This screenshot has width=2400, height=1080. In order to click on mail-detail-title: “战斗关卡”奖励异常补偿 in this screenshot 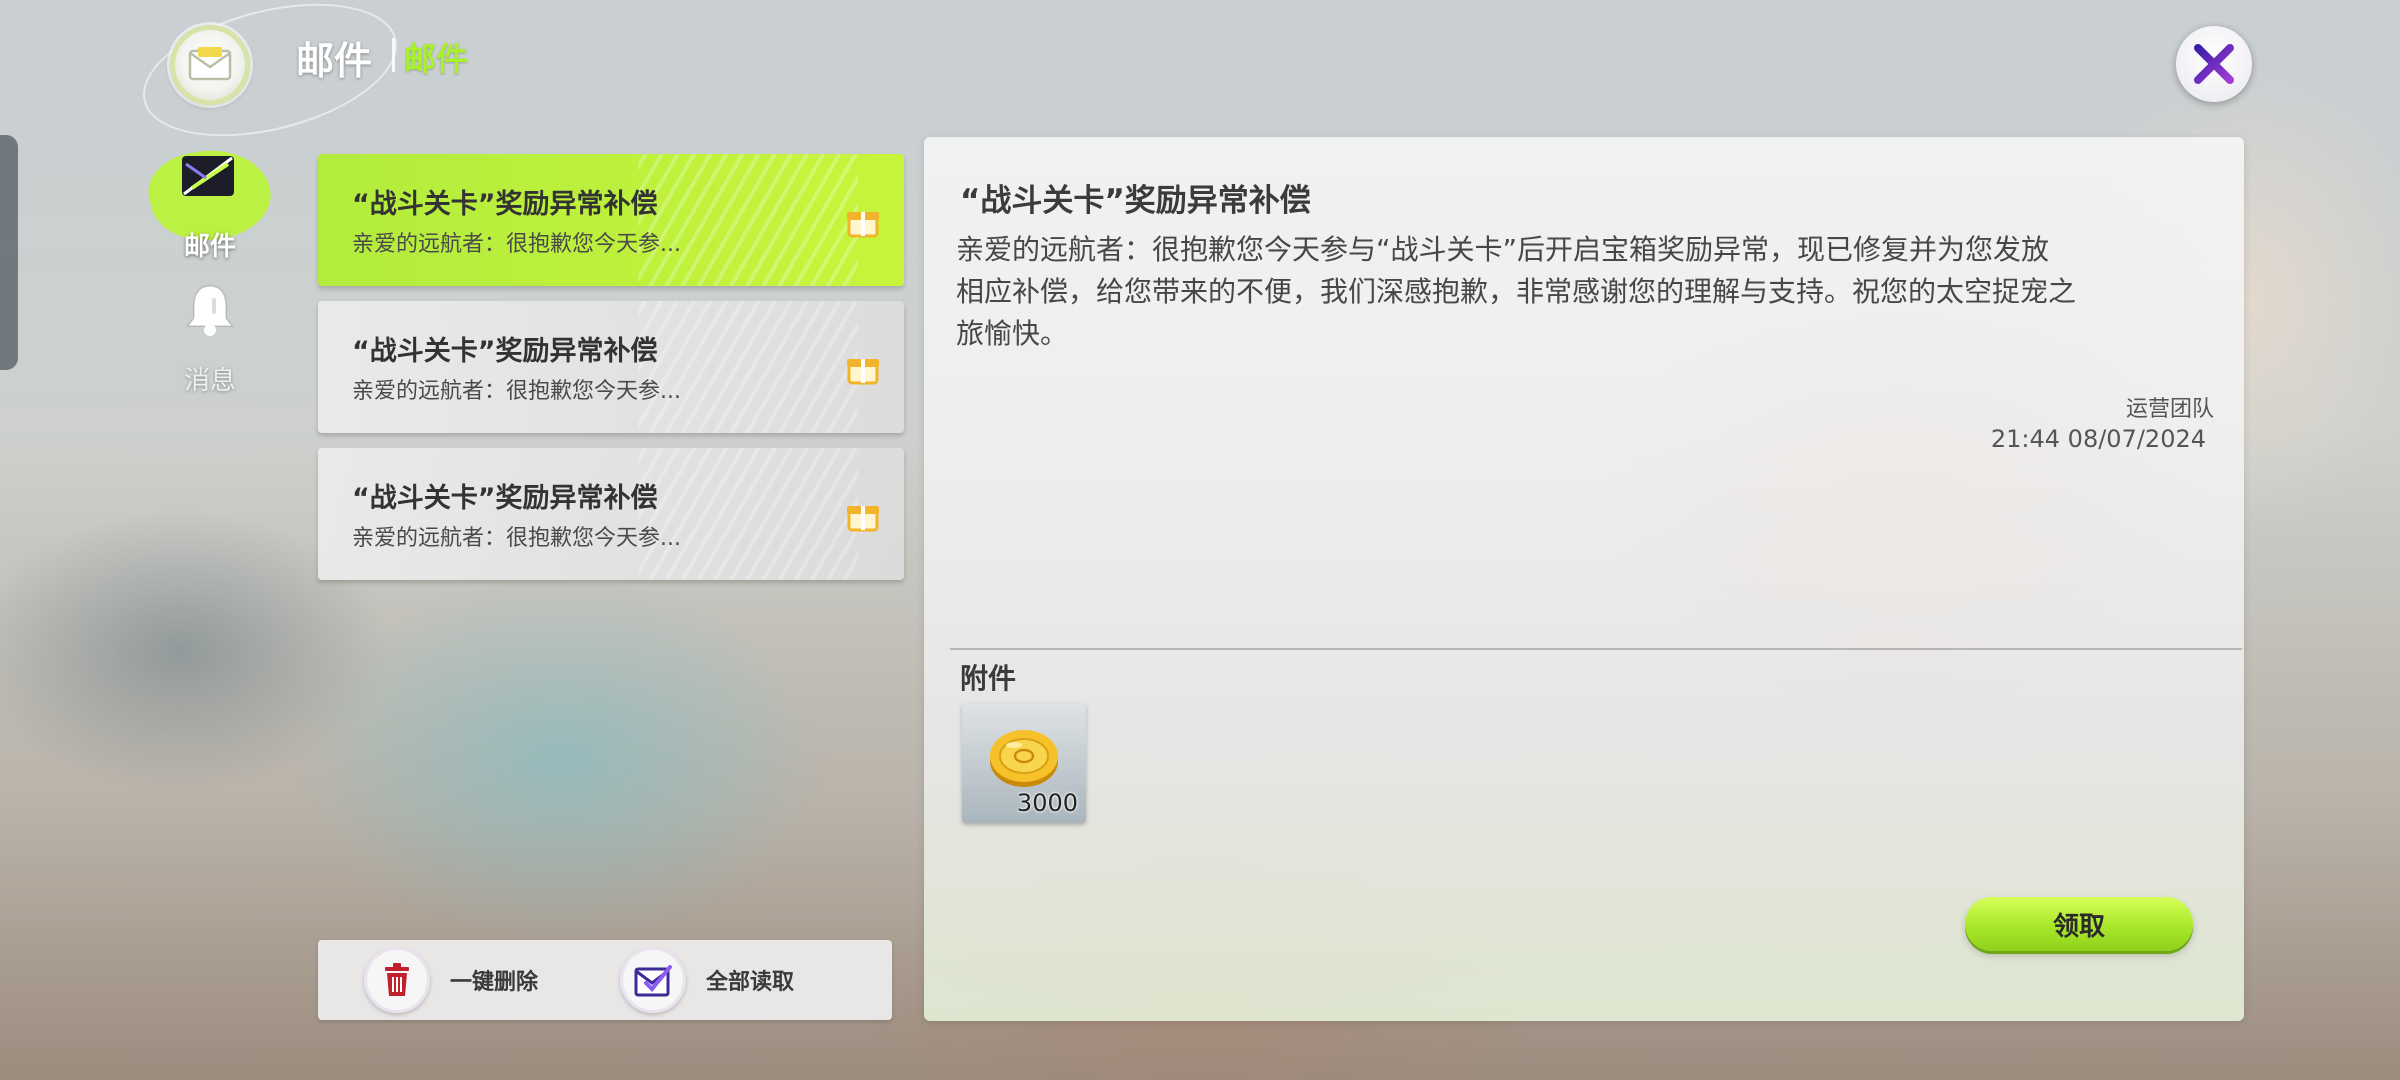, I will do `click(1135, 201)`.